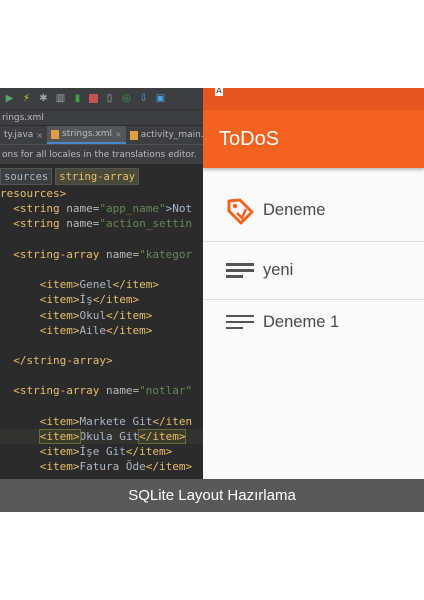 The height and width of the screenshot is (600, 424). What do you see at coordinates (313, 139) in the screenshot?
I see `app-bar: ToDoS` at bounding box center [313, 139].